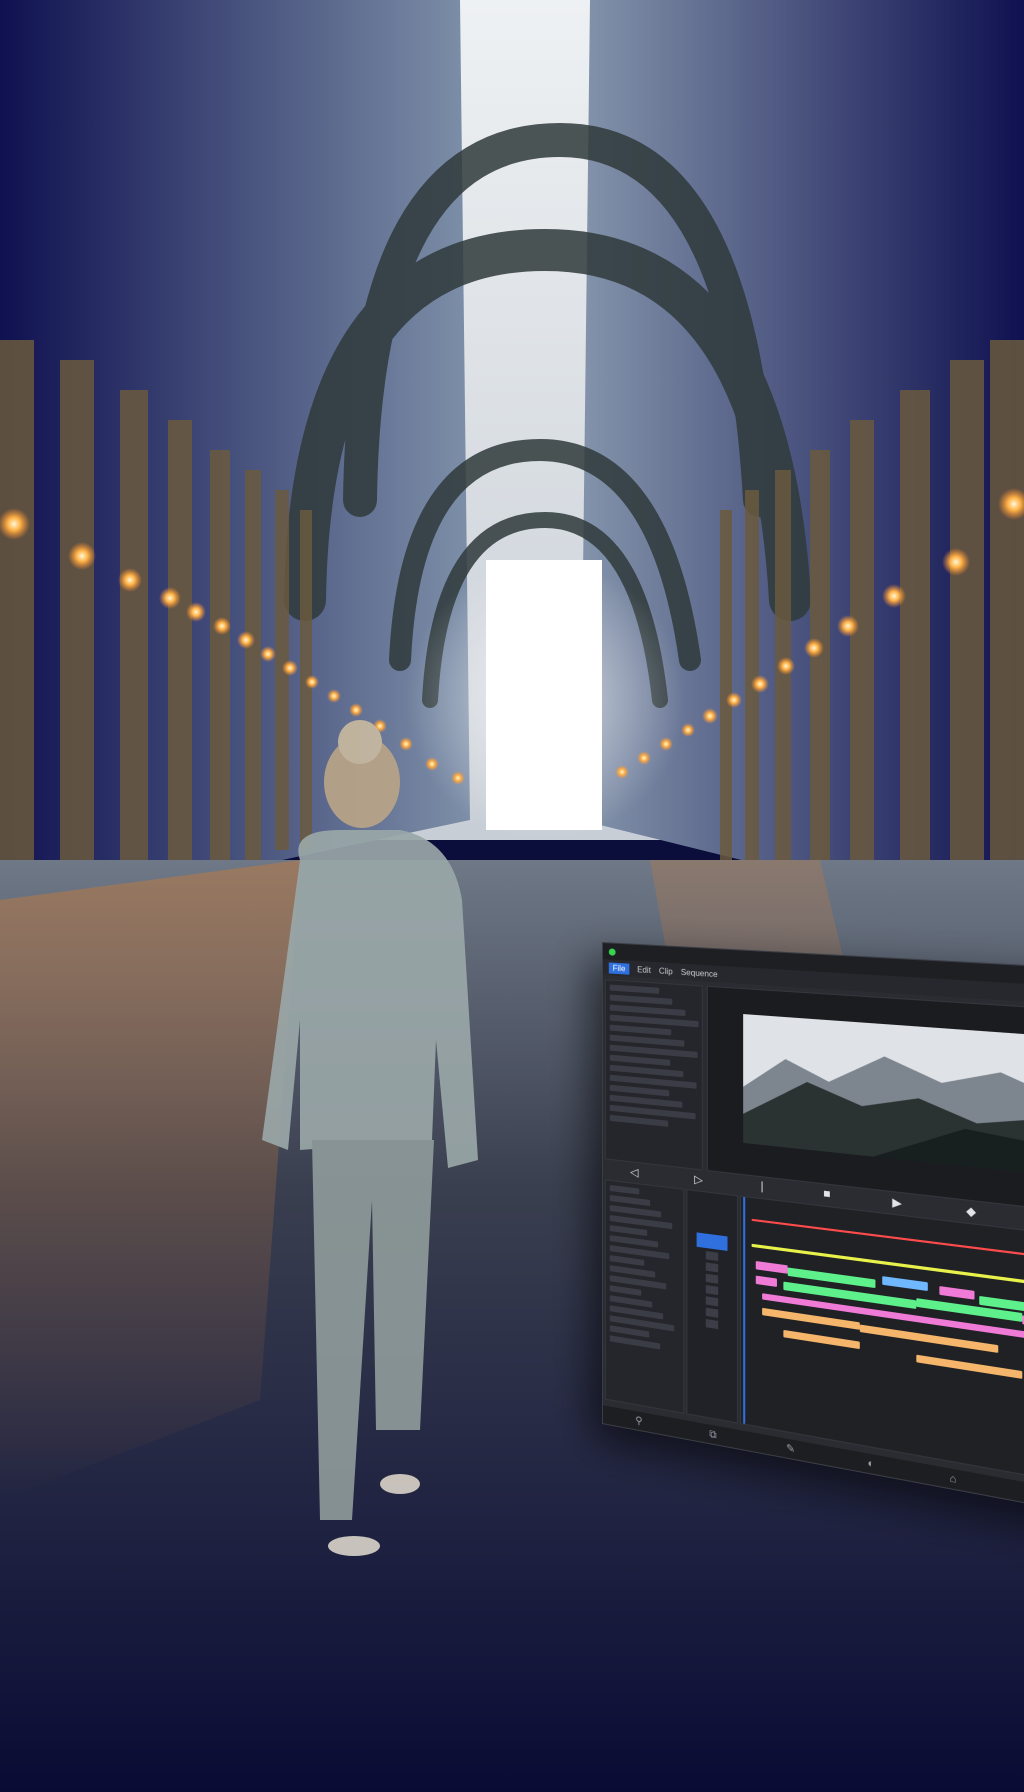  Describe the element at coordinates (883, 1096) in the screenshot. I see `viewer-frame-mountains` at that location.